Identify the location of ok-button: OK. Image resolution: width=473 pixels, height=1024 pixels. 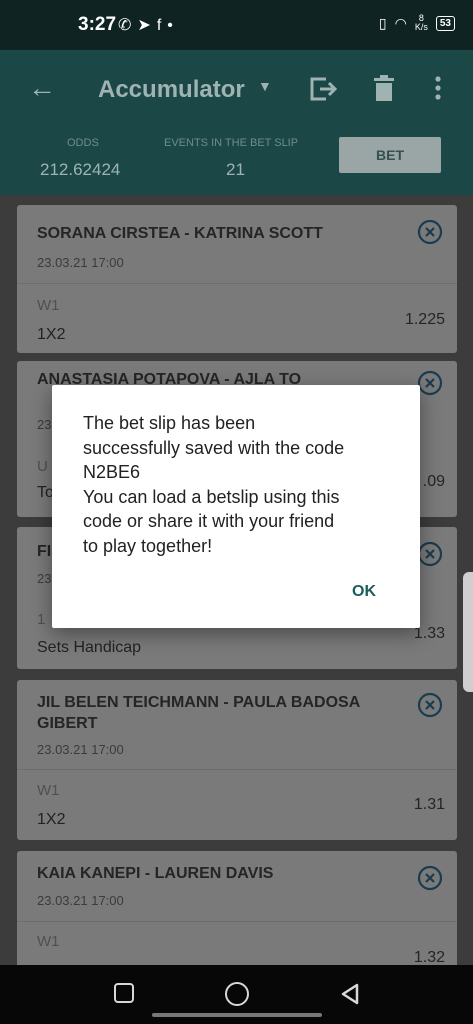
(364, 592).